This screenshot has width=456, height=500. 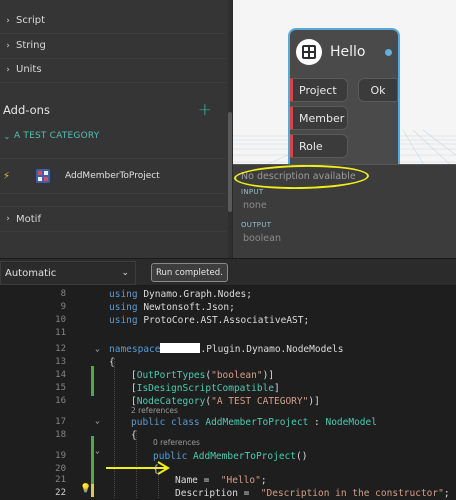 I want to click on line-number: 14, so click(x=60, y=375).